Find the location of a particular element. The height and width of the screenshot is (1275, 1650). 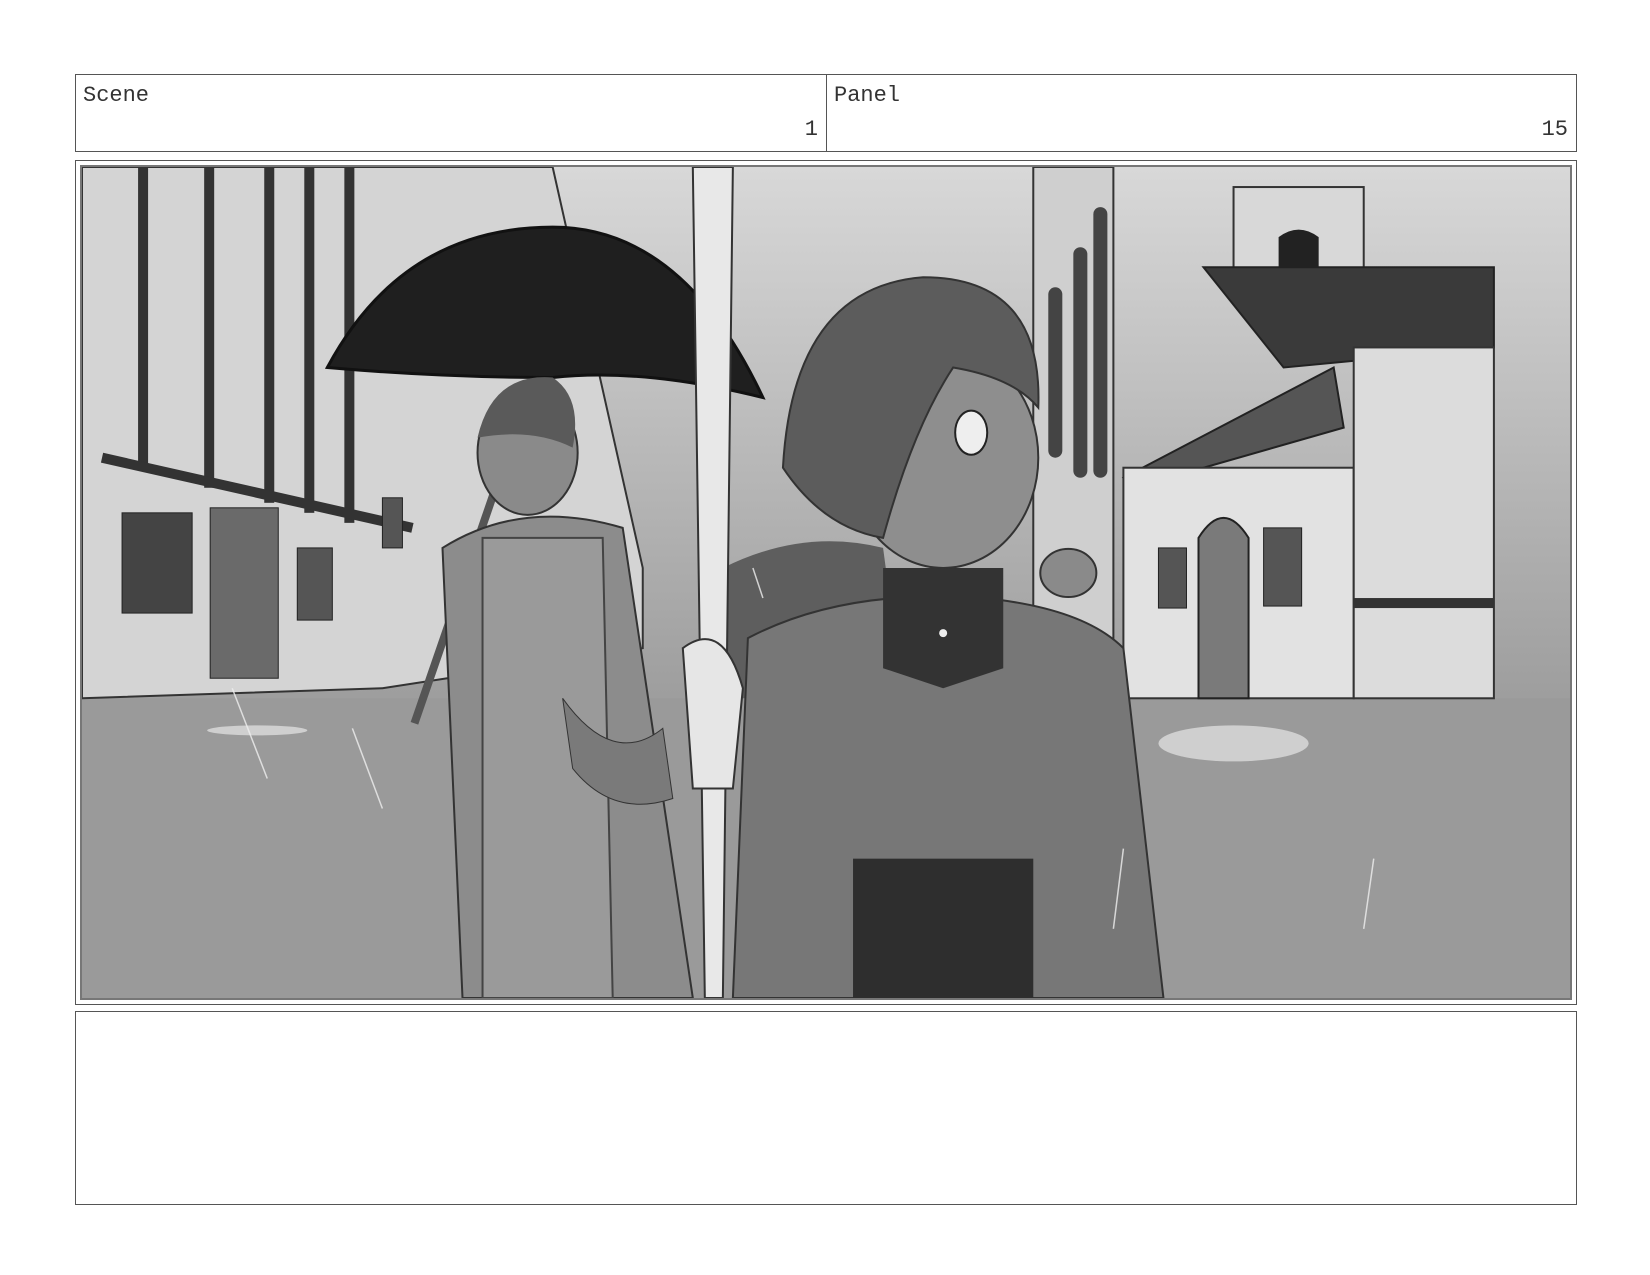

left-window is located at coordinates (157, 563).